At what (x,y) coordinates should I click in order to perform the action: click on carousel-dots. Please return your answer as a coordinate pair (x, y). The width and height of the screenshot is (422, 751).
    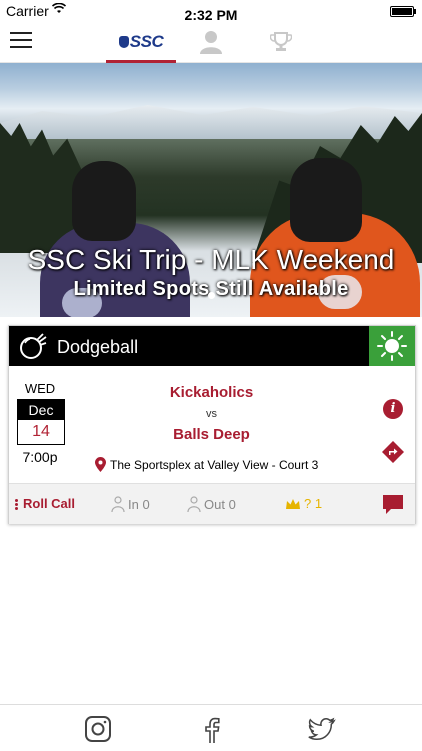
    Looking at the image, I should click on (211, 295).